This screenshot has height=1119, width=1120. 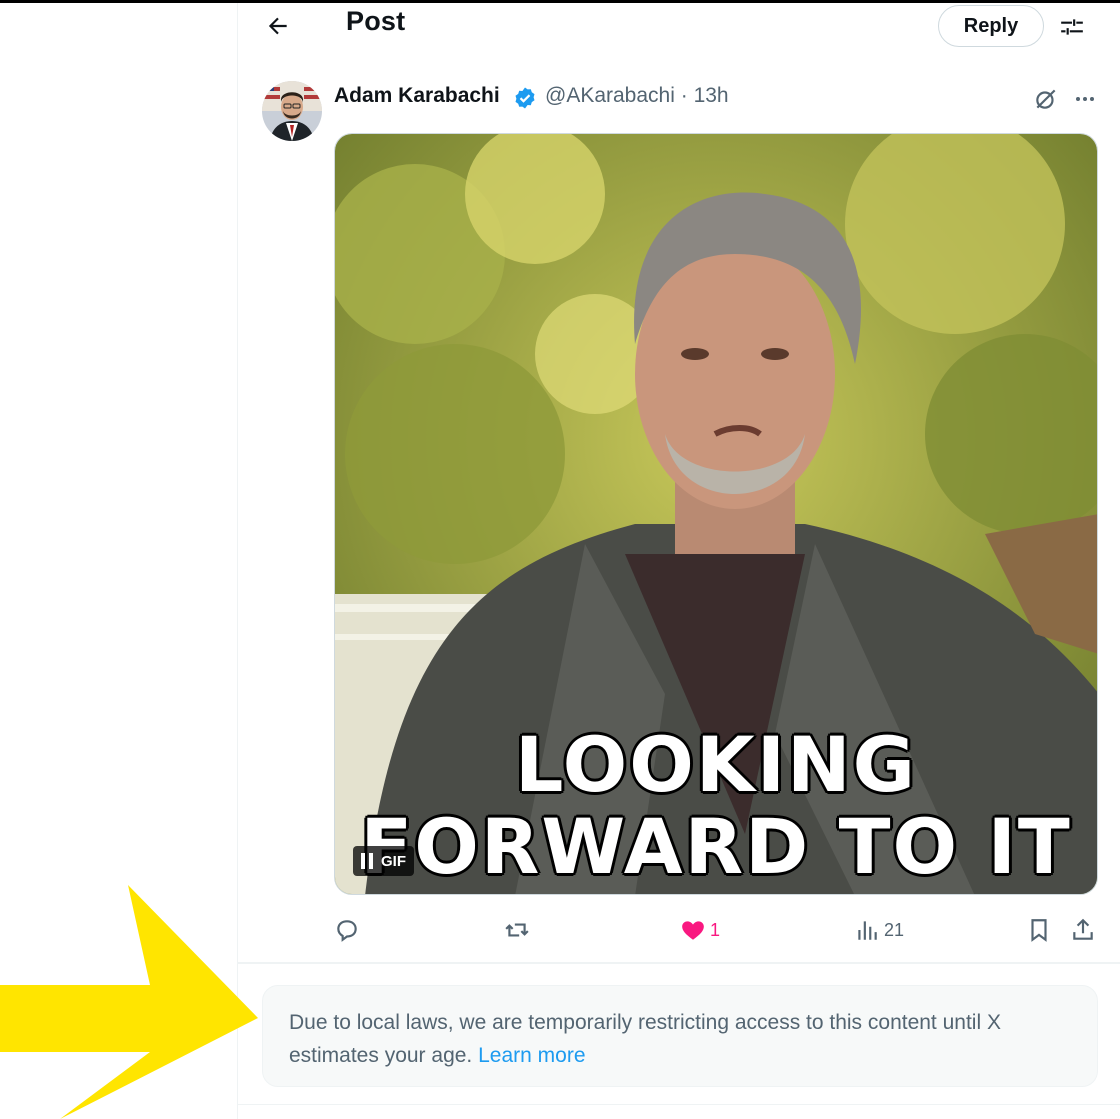 I want to click on share-icon, so click(x=1083, y=929).